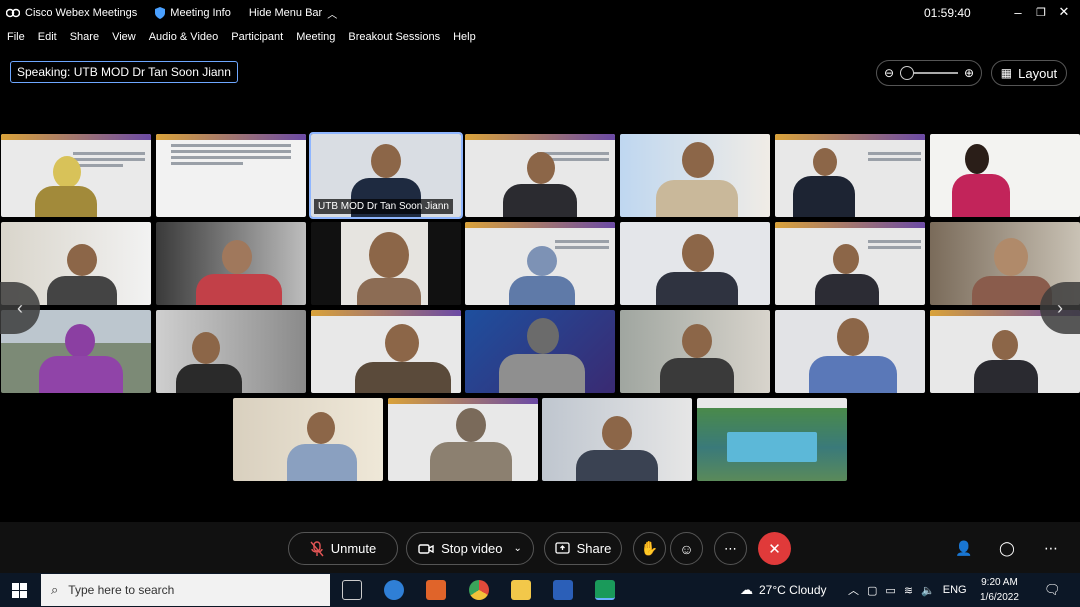 The width and height of the screenshot is (1080, 607). I want to click on outlook-icon, so click(394, 590).